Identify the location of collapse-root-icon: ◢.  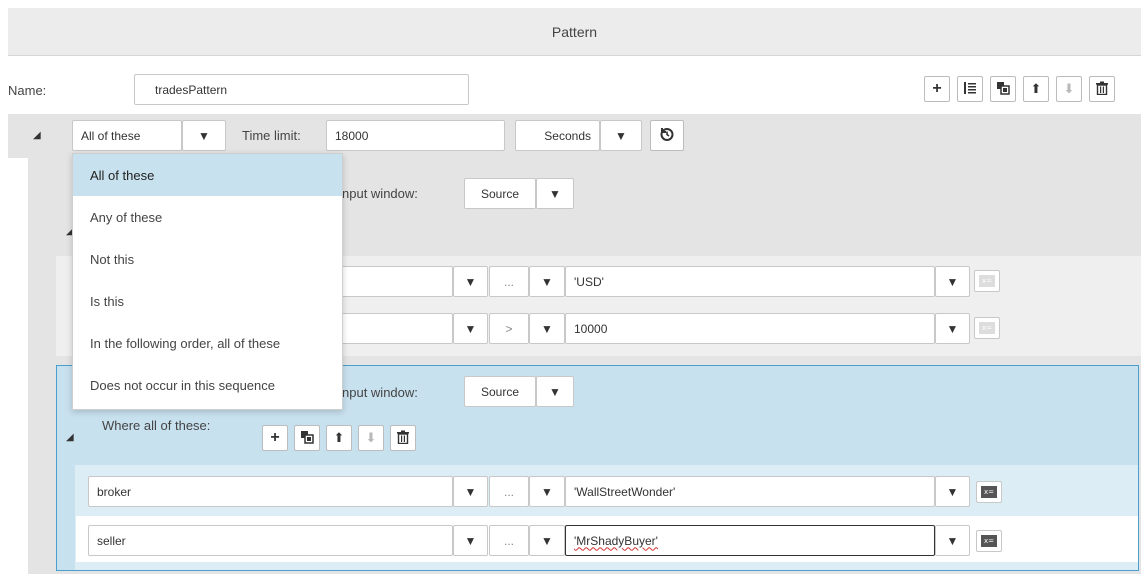
(37, 135).